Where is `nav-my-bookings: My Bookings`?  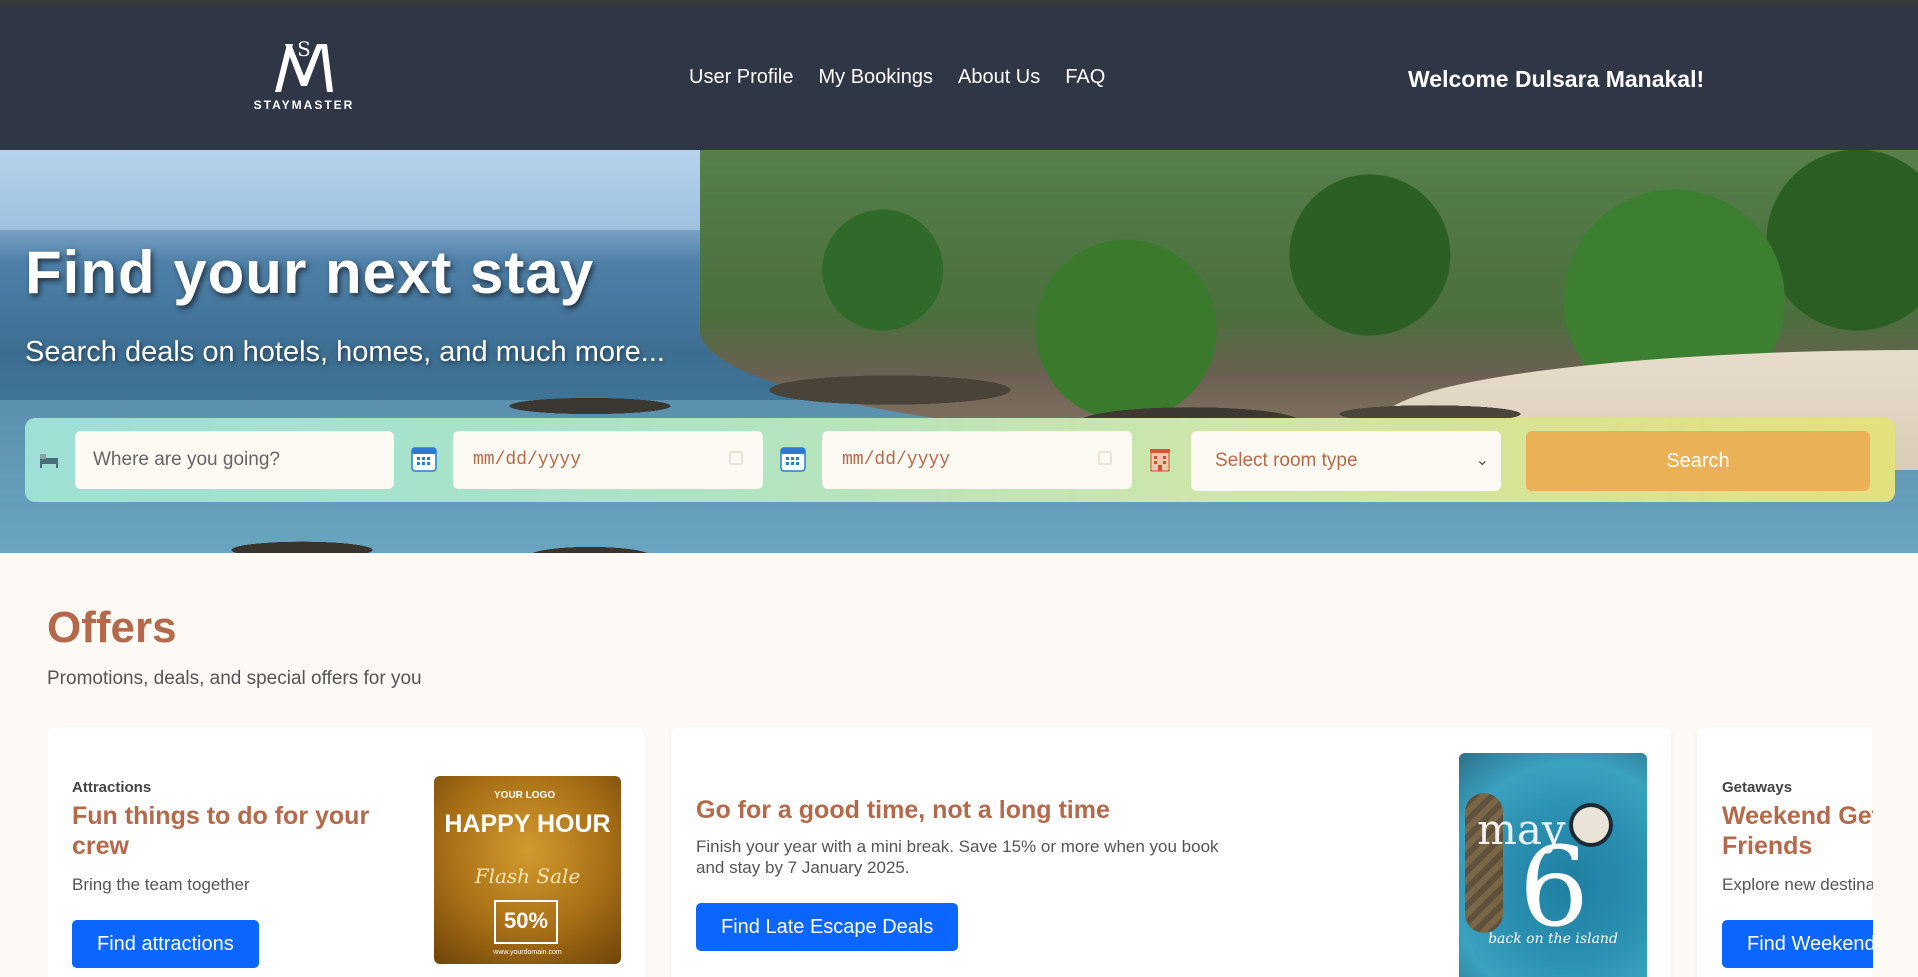
nav-my-bookings: My Bookings is located at coordinates (875, 77).